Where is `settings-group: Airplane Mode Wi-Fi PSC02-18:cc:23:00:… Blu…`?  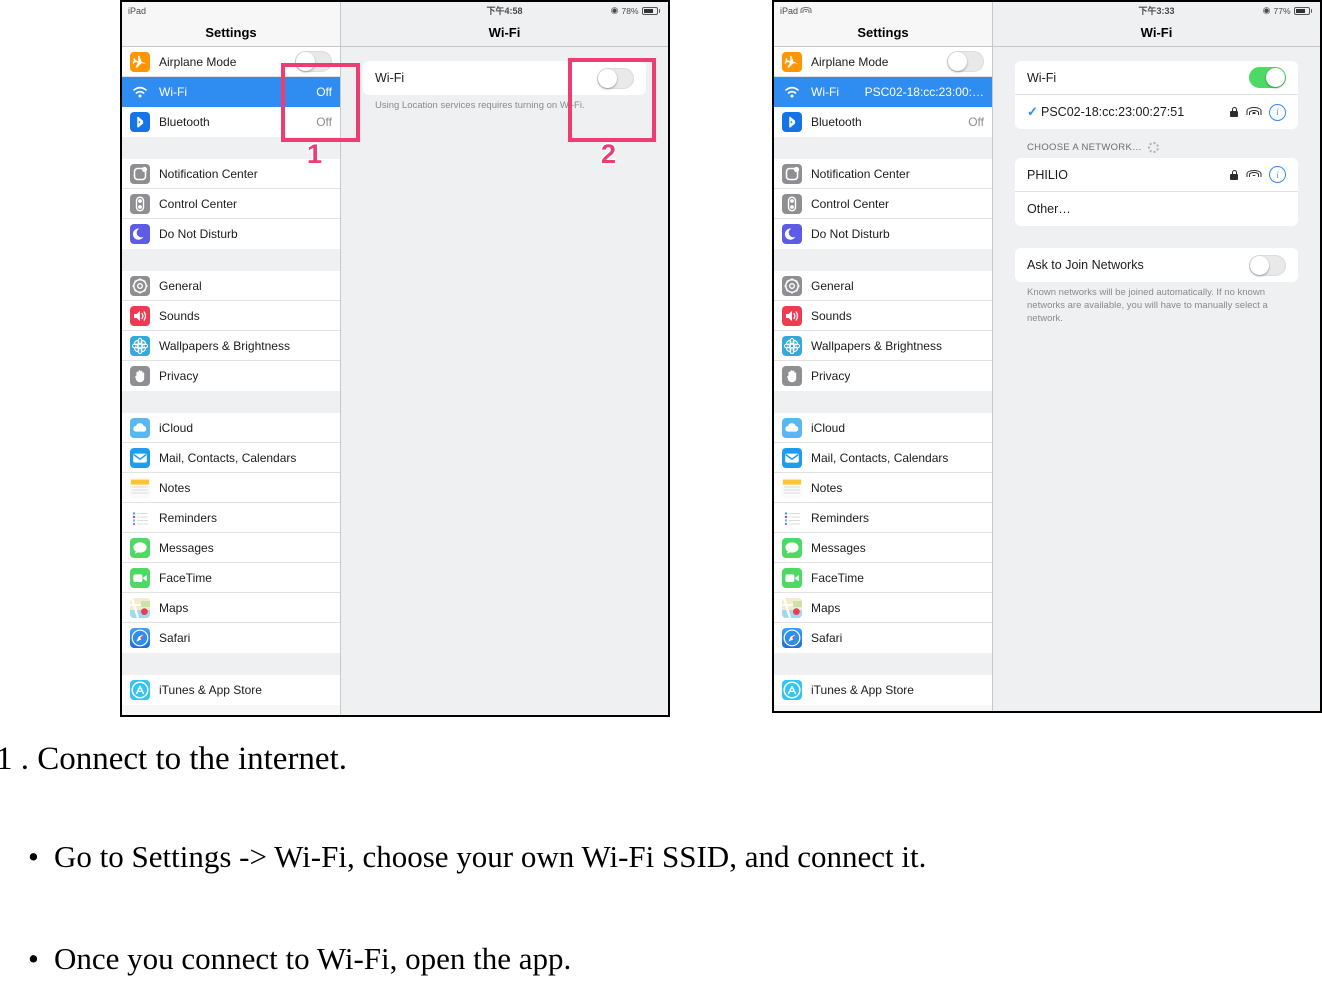 settings-group: Airplane Mode Wi-Fi PSC02-18:cc:23:00:… Blu… is located at coordinates (883, 92).